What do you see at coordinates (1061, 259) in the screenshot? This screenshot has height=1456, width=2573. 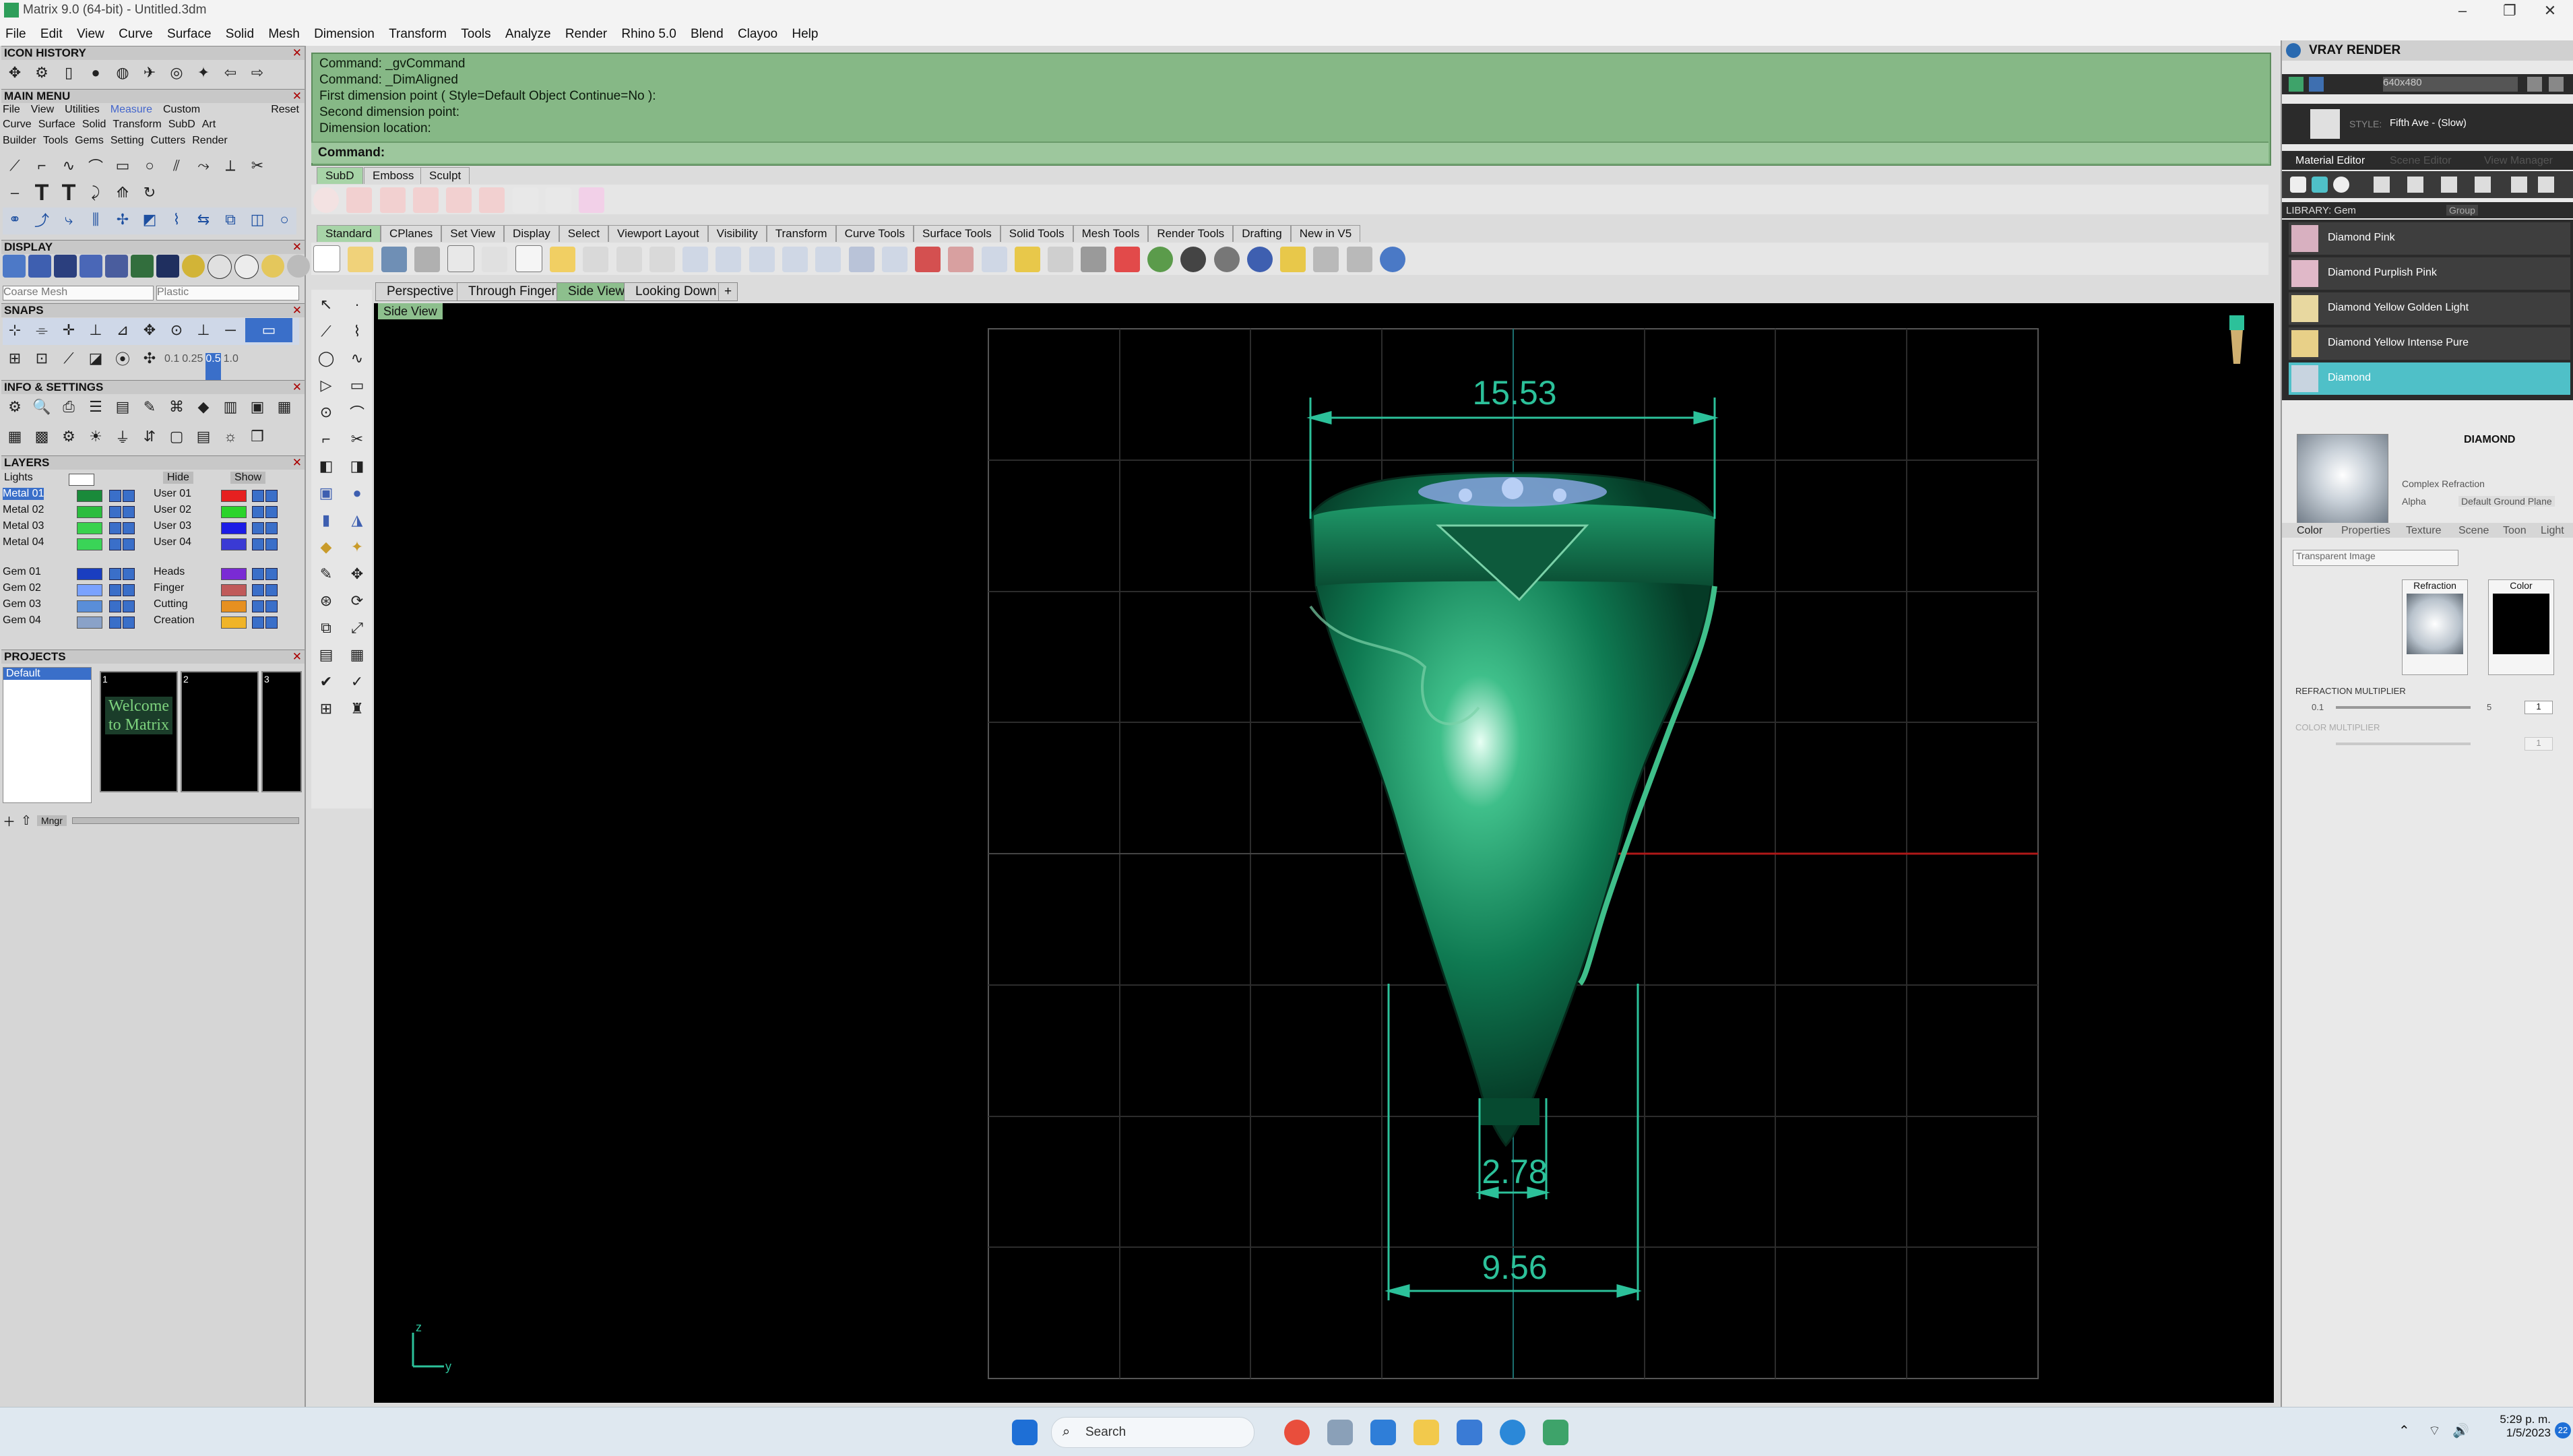 I see `bulb-icon` at bounding box center [1061, 259].